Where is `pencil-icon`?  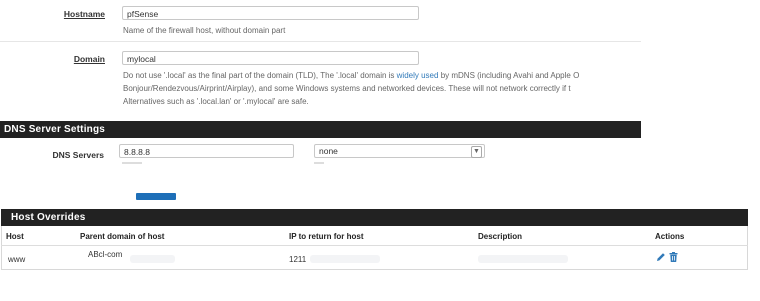 pencil-icon is located at coordinates (661, 258).